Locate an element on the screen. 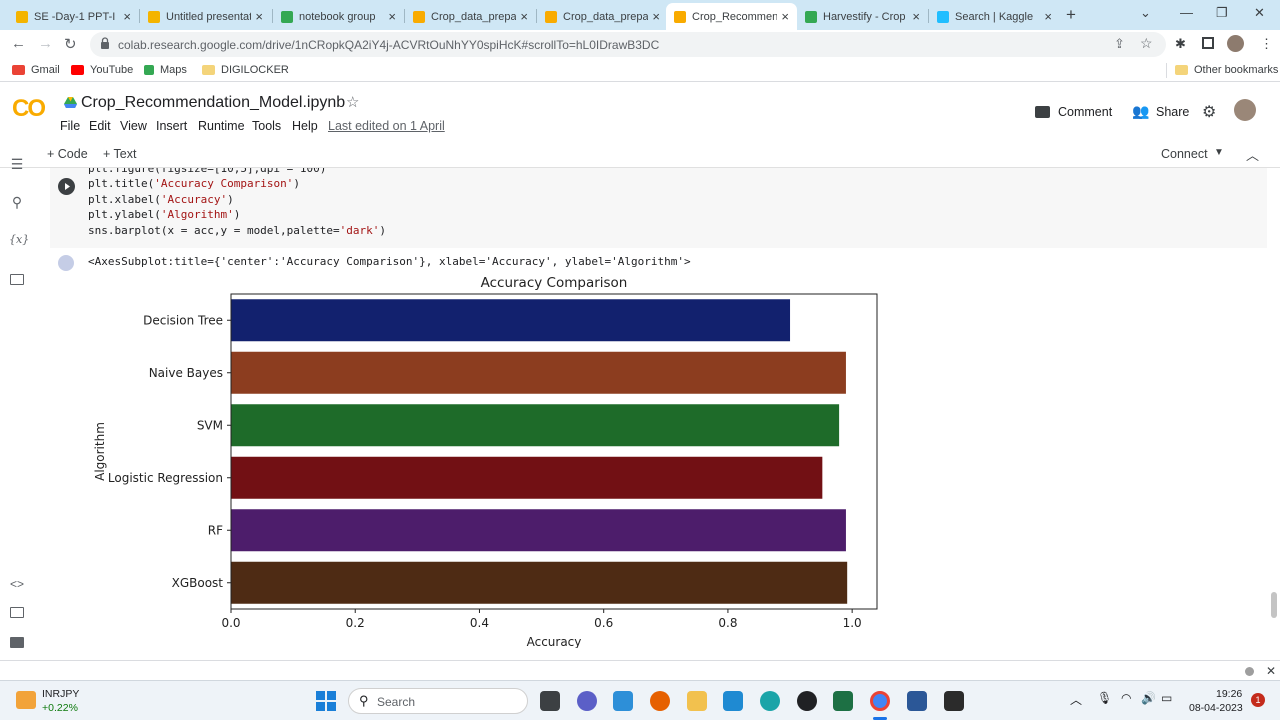  word-icon is located at coordinates (917, 701).